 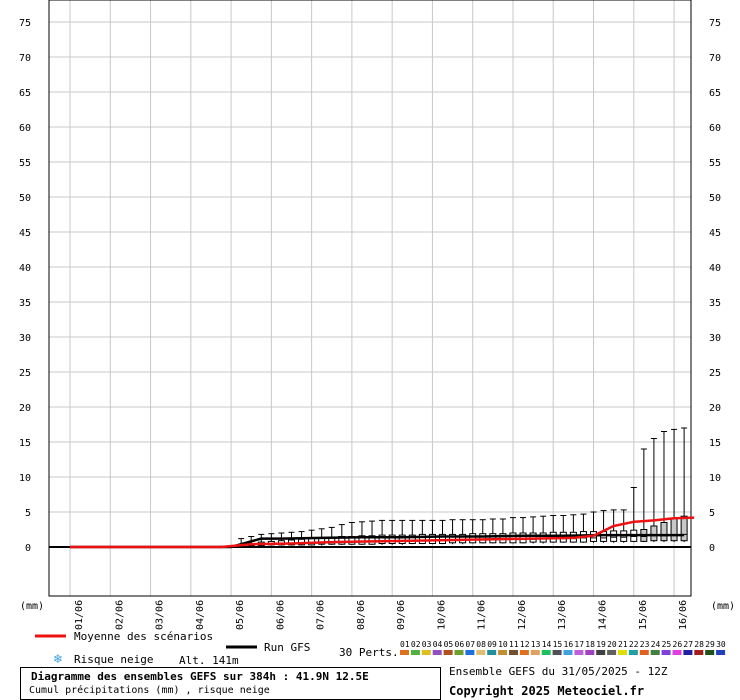 I want to click on y-tick-label-right: 15, so click(x=715, y=443).